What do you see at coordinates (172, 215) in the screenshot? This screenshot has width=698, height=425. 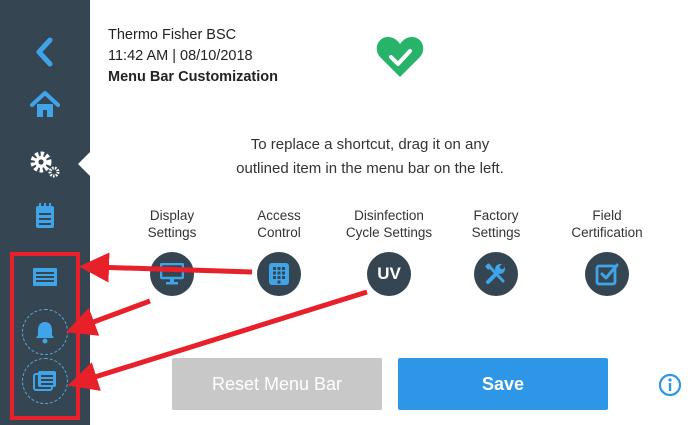 I see `label-line: Display` at bounding box center [172, 215].